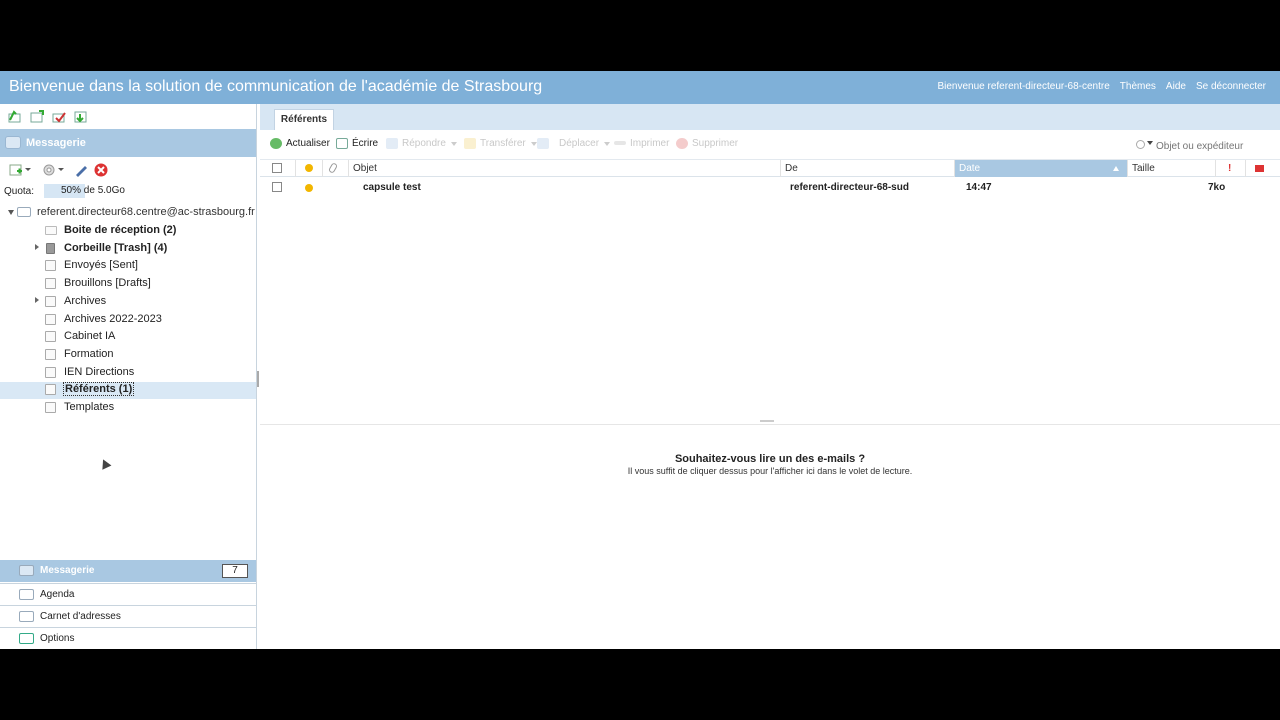  I want to click on search-box, so click(1202, 146).